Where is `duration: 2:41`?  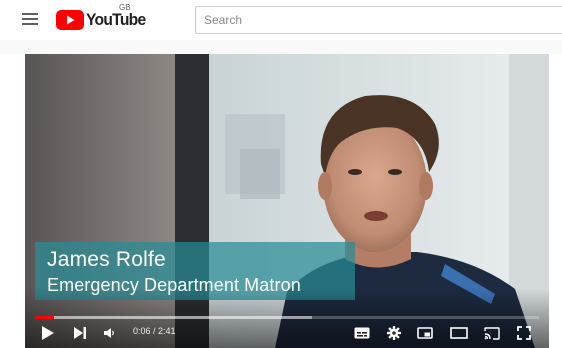
duration: 2:41 is located at coordinates (167, 331).